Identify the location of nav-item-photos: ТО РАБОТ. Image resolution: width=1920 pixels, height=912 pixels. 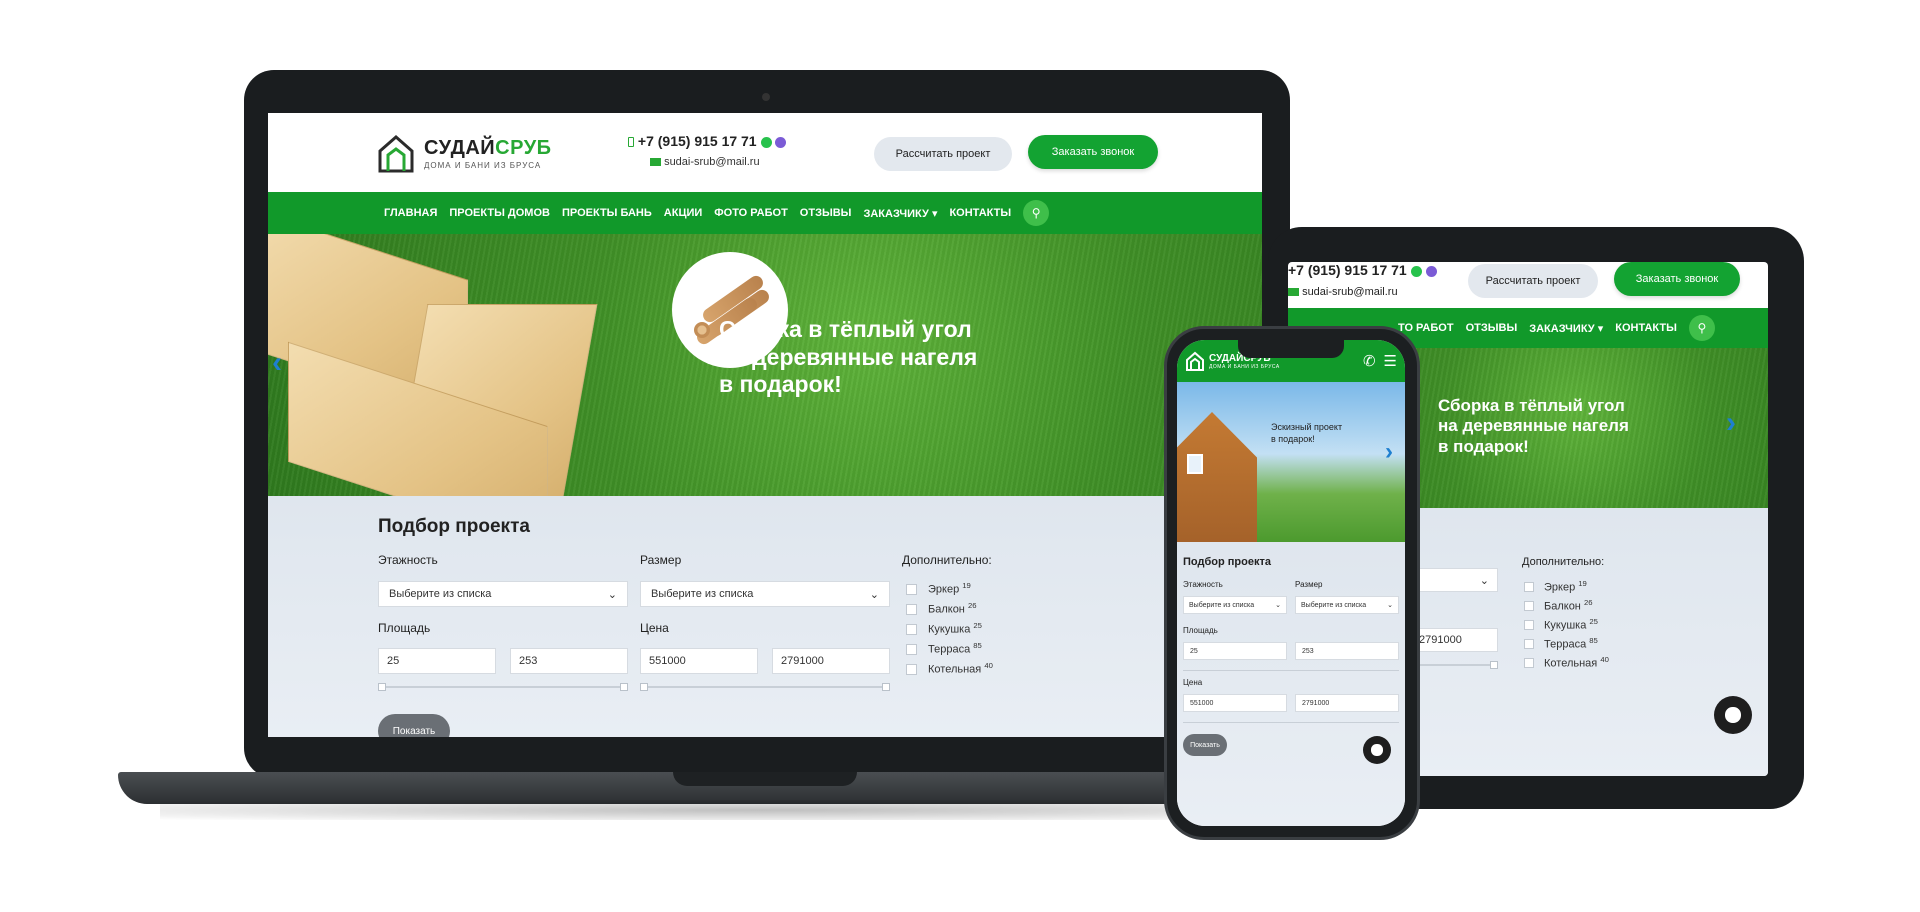
(1426, 328).